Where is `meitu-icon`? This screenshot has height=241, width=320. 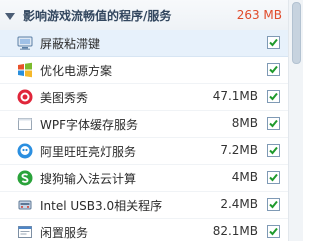 meitu-icon is located at coordinates (25, 97).